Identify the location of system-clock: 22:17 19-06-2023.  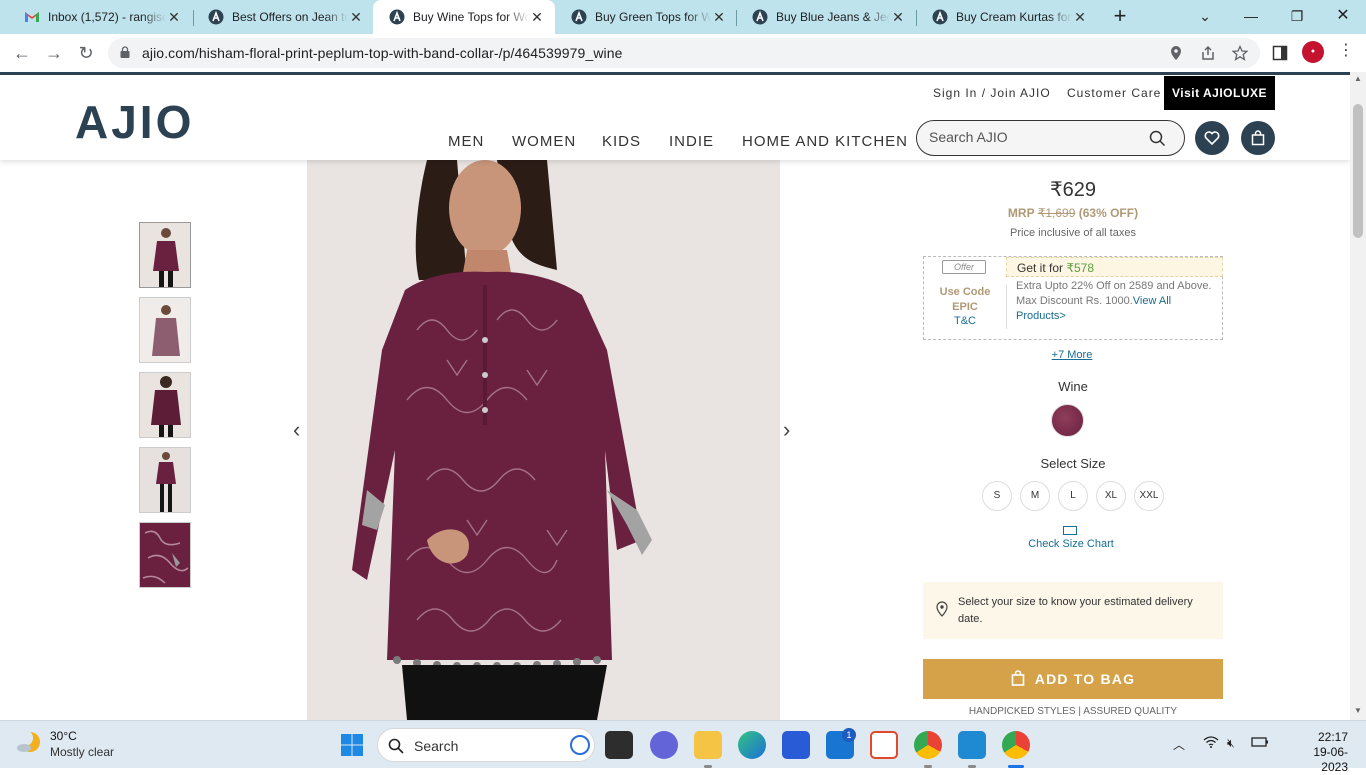
(1322, 752).